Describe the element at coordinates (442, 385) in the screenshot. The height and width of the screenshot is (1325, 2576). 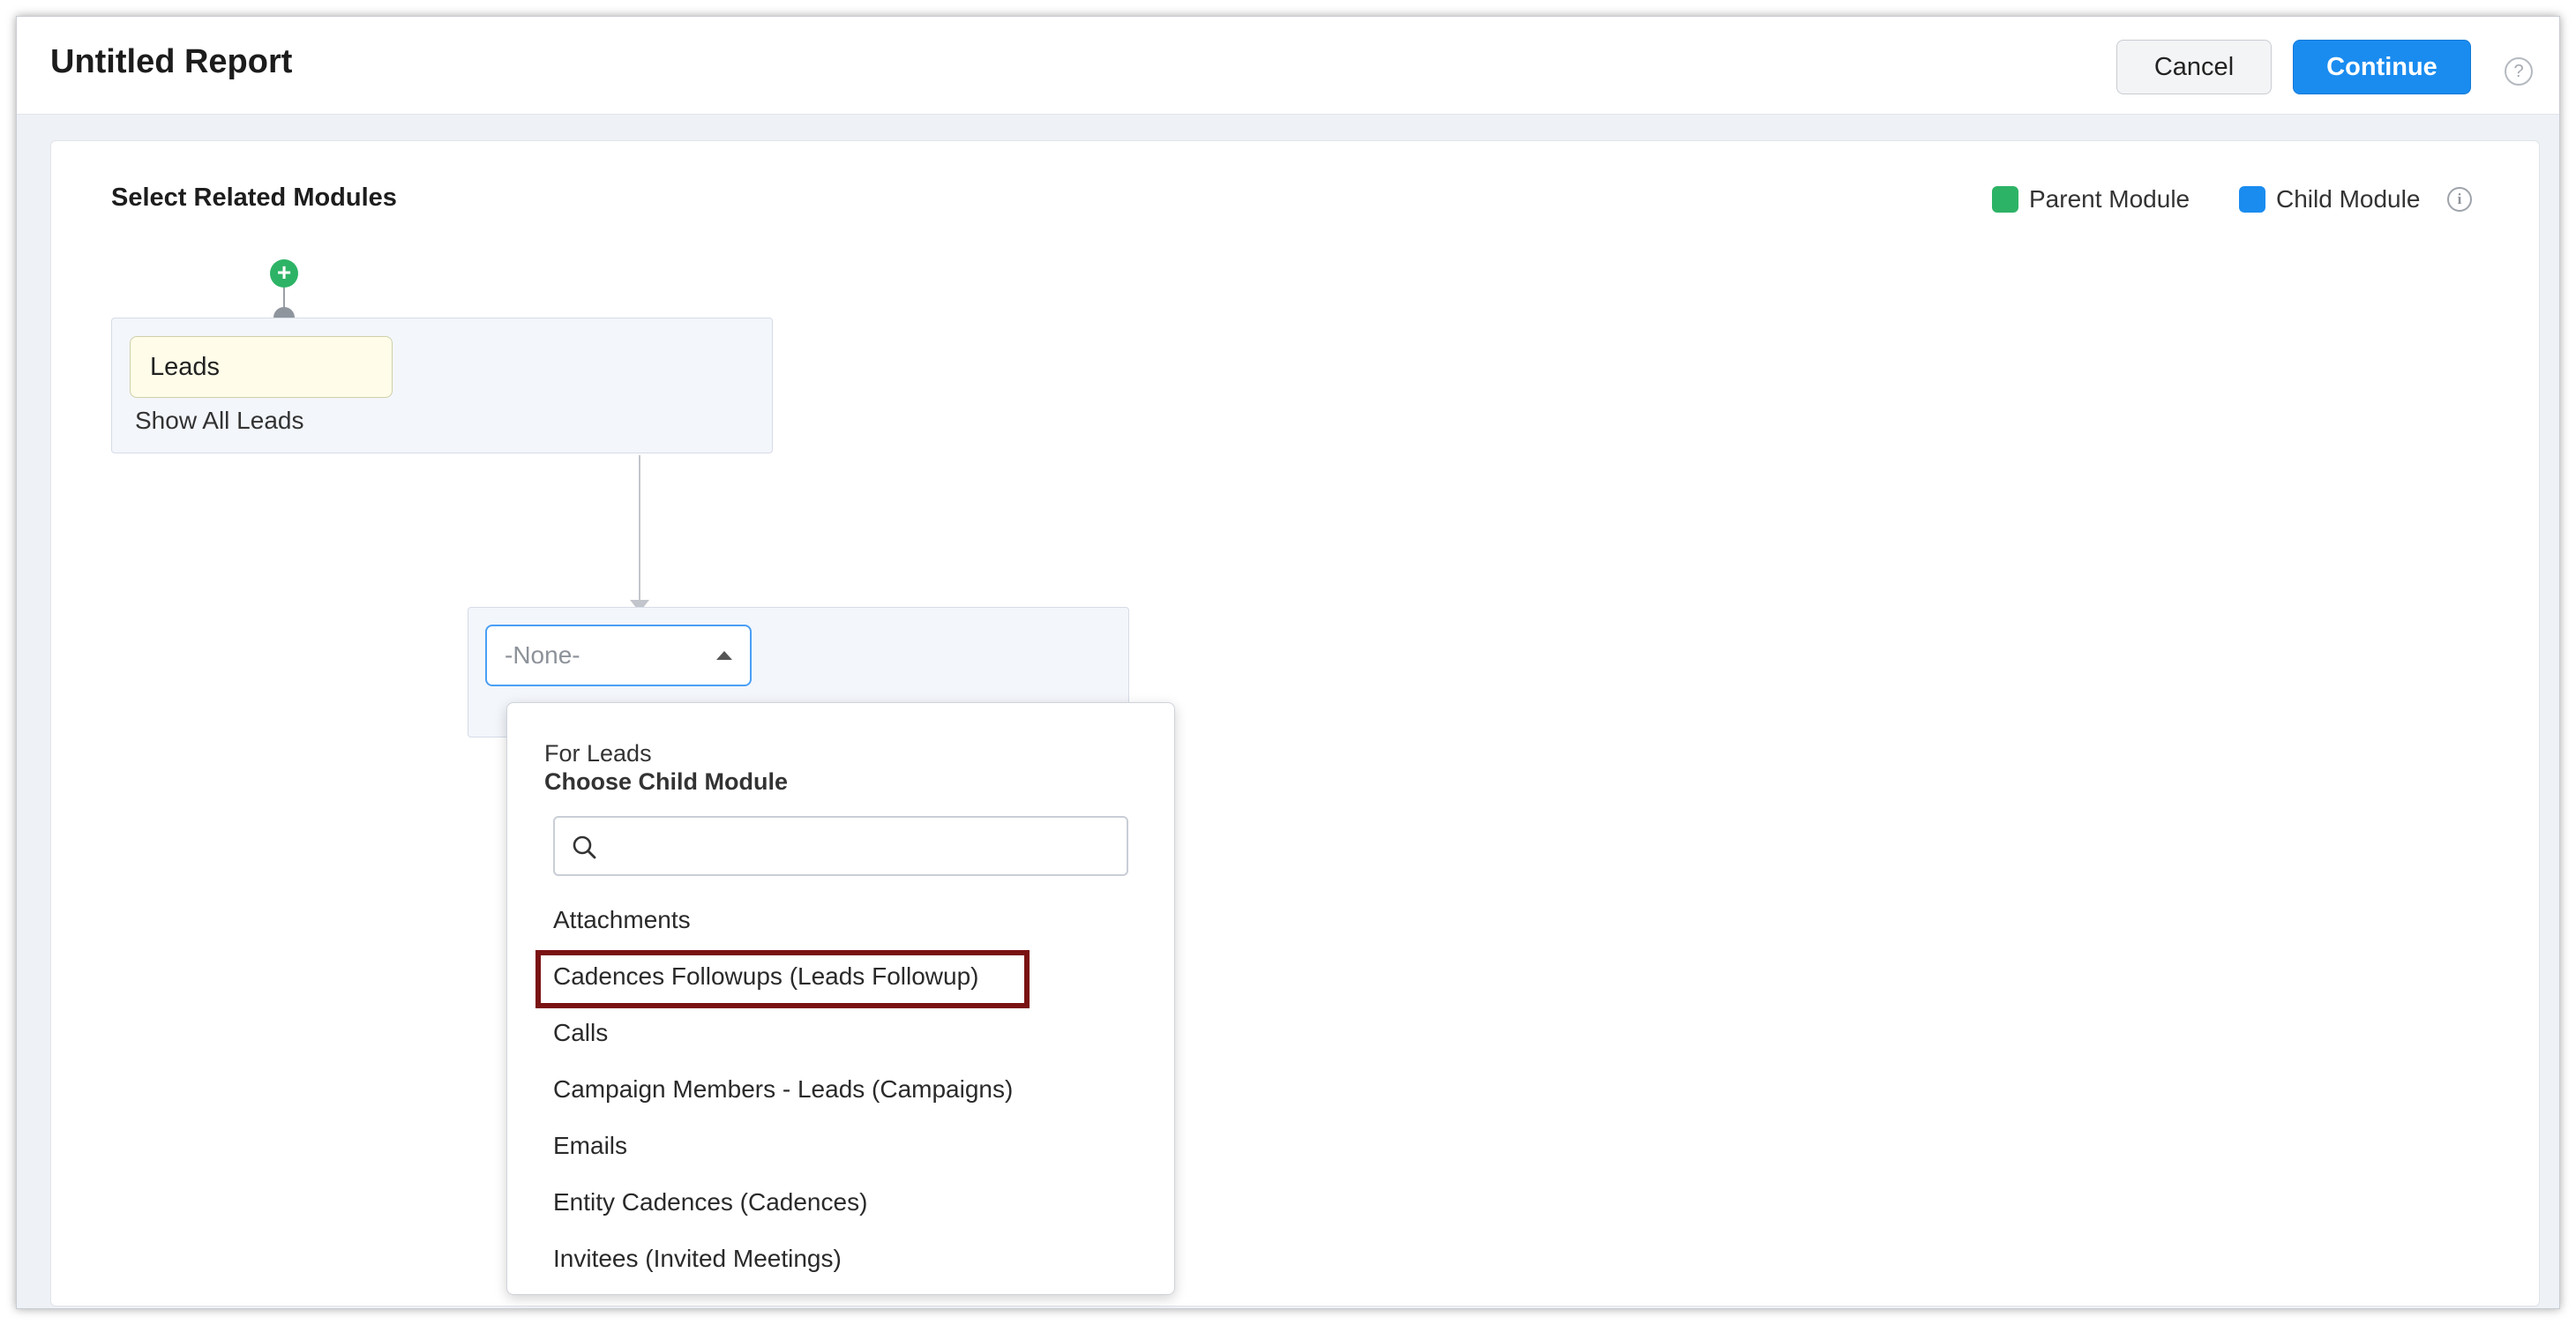
I see `parent-module-box: Leads Show All Leads` at that location.